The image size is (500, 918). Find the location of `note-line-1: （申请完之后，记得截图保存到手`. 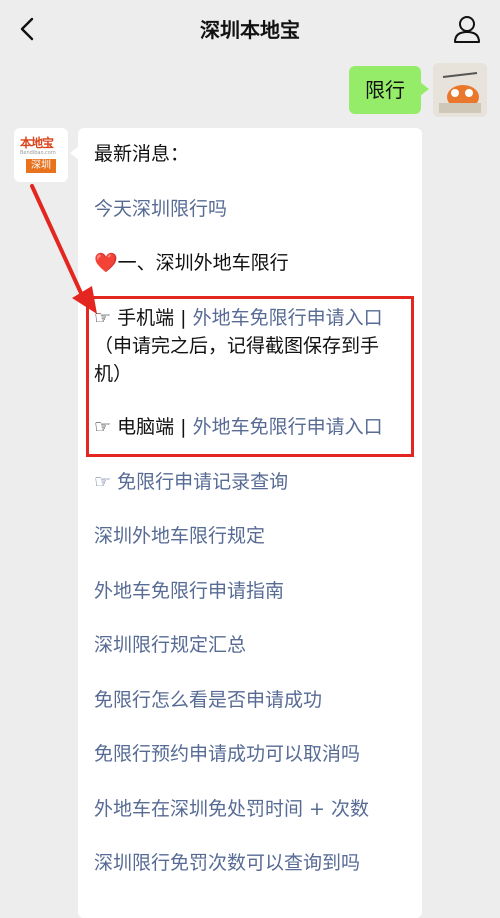

note-line-1: （申请完之后，记得截图保存到手 is located at coordinates (237, 346).